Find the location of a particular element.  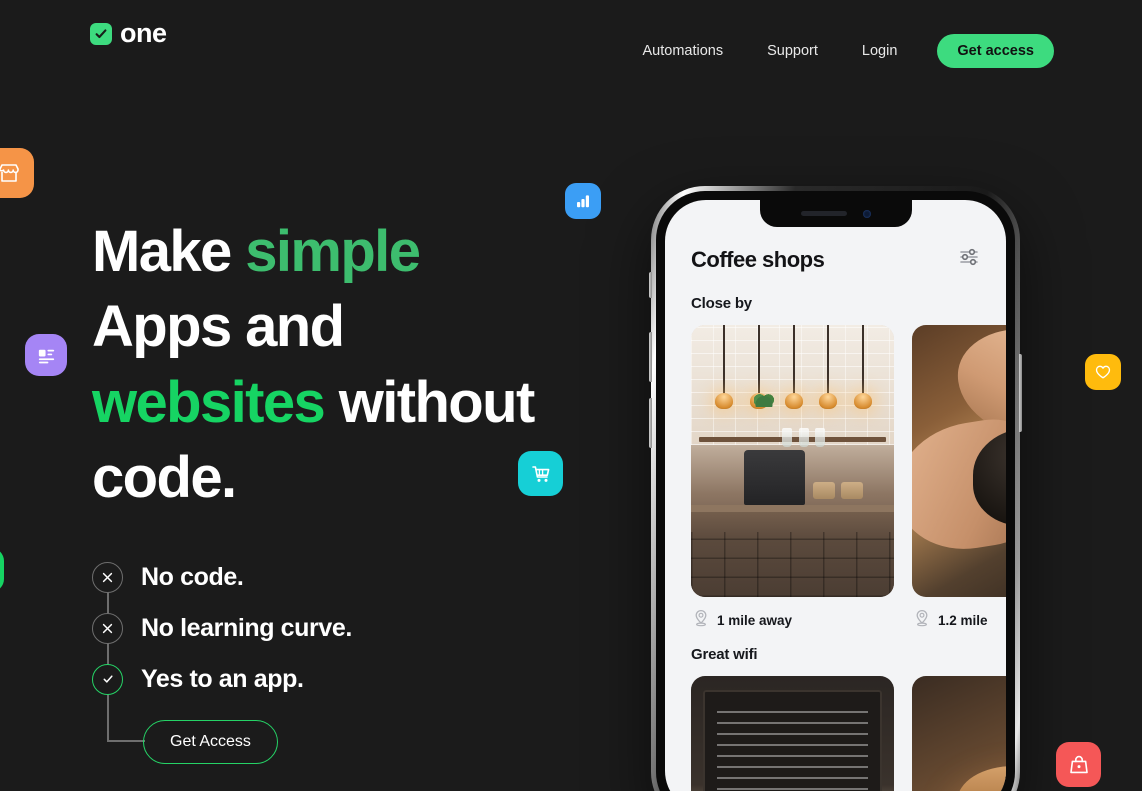

phone-volume-down-button is located at coordinates (650, 423).